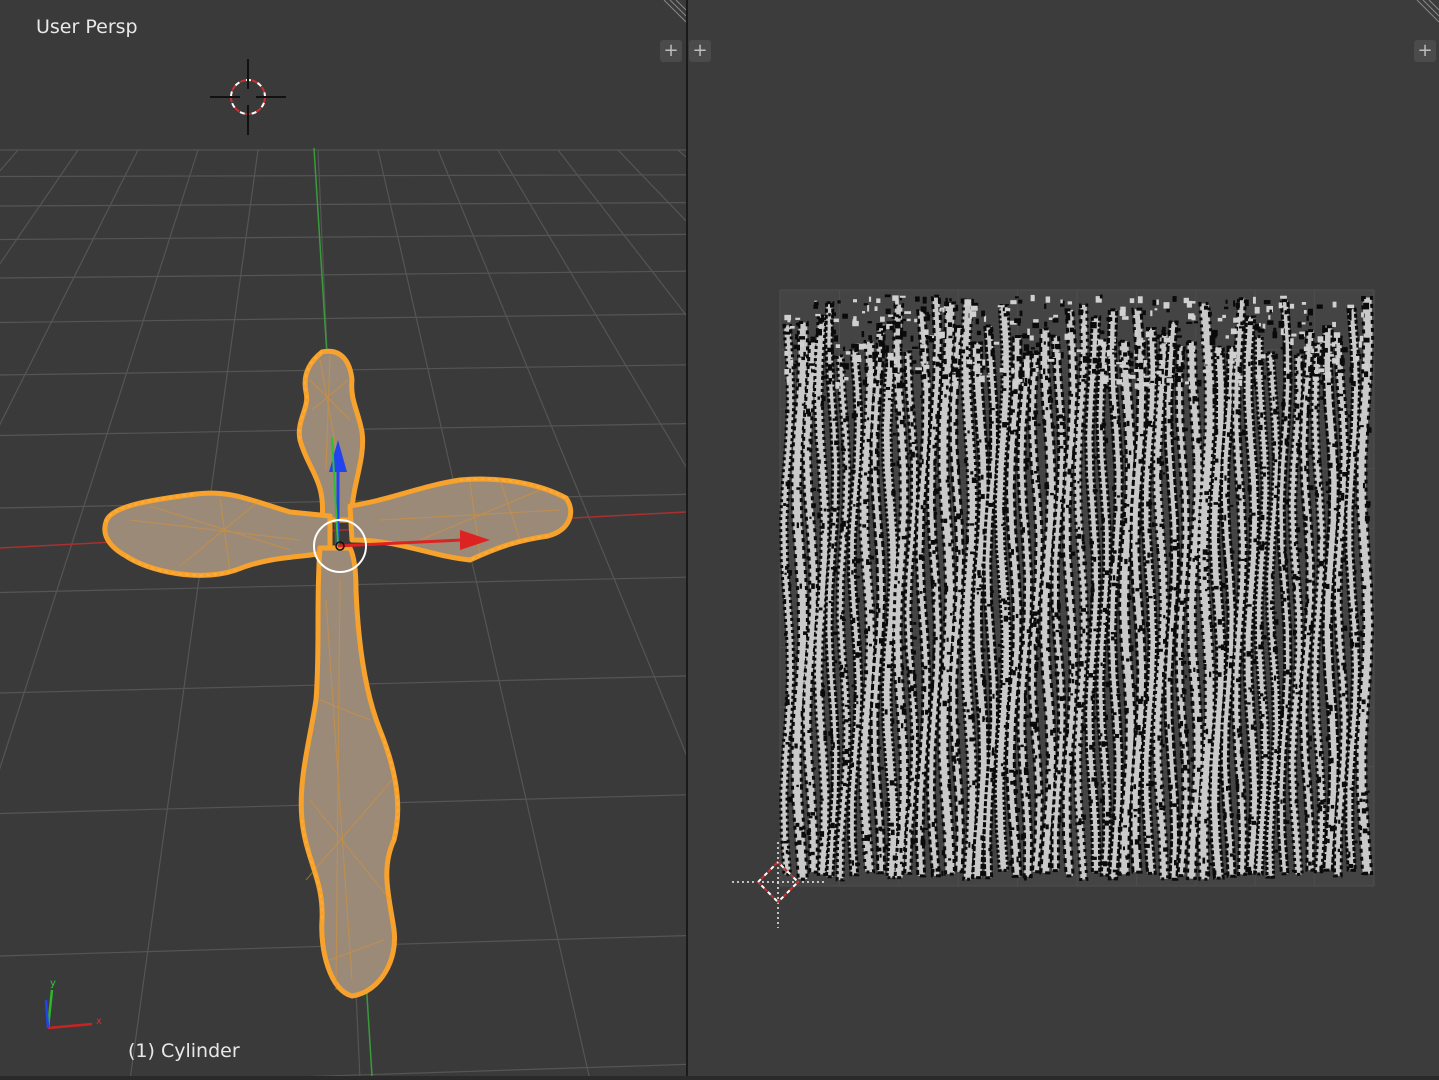  What do you see at coordinates (700, 51) in the screenshot?
I see `expand-toolbar-button: +` at bounding box center [700, 51].